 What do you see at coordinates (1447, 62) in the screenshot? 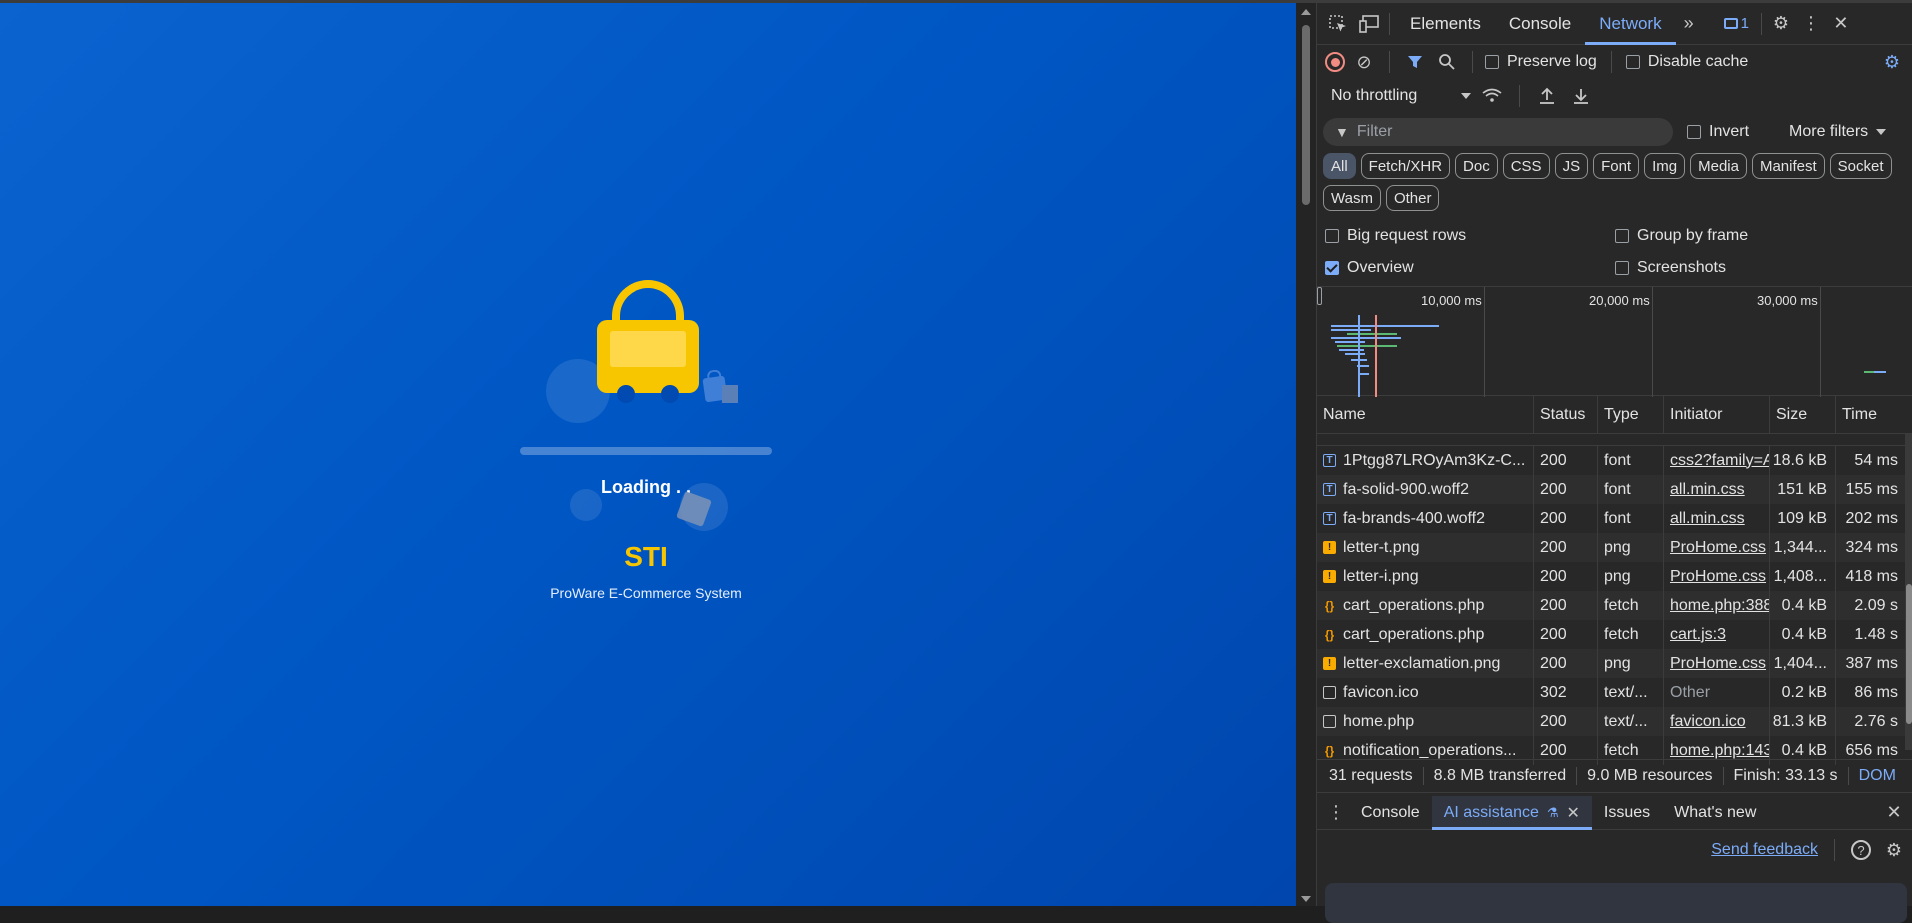
I see `search-icon` at bounding box center [1447, 62].